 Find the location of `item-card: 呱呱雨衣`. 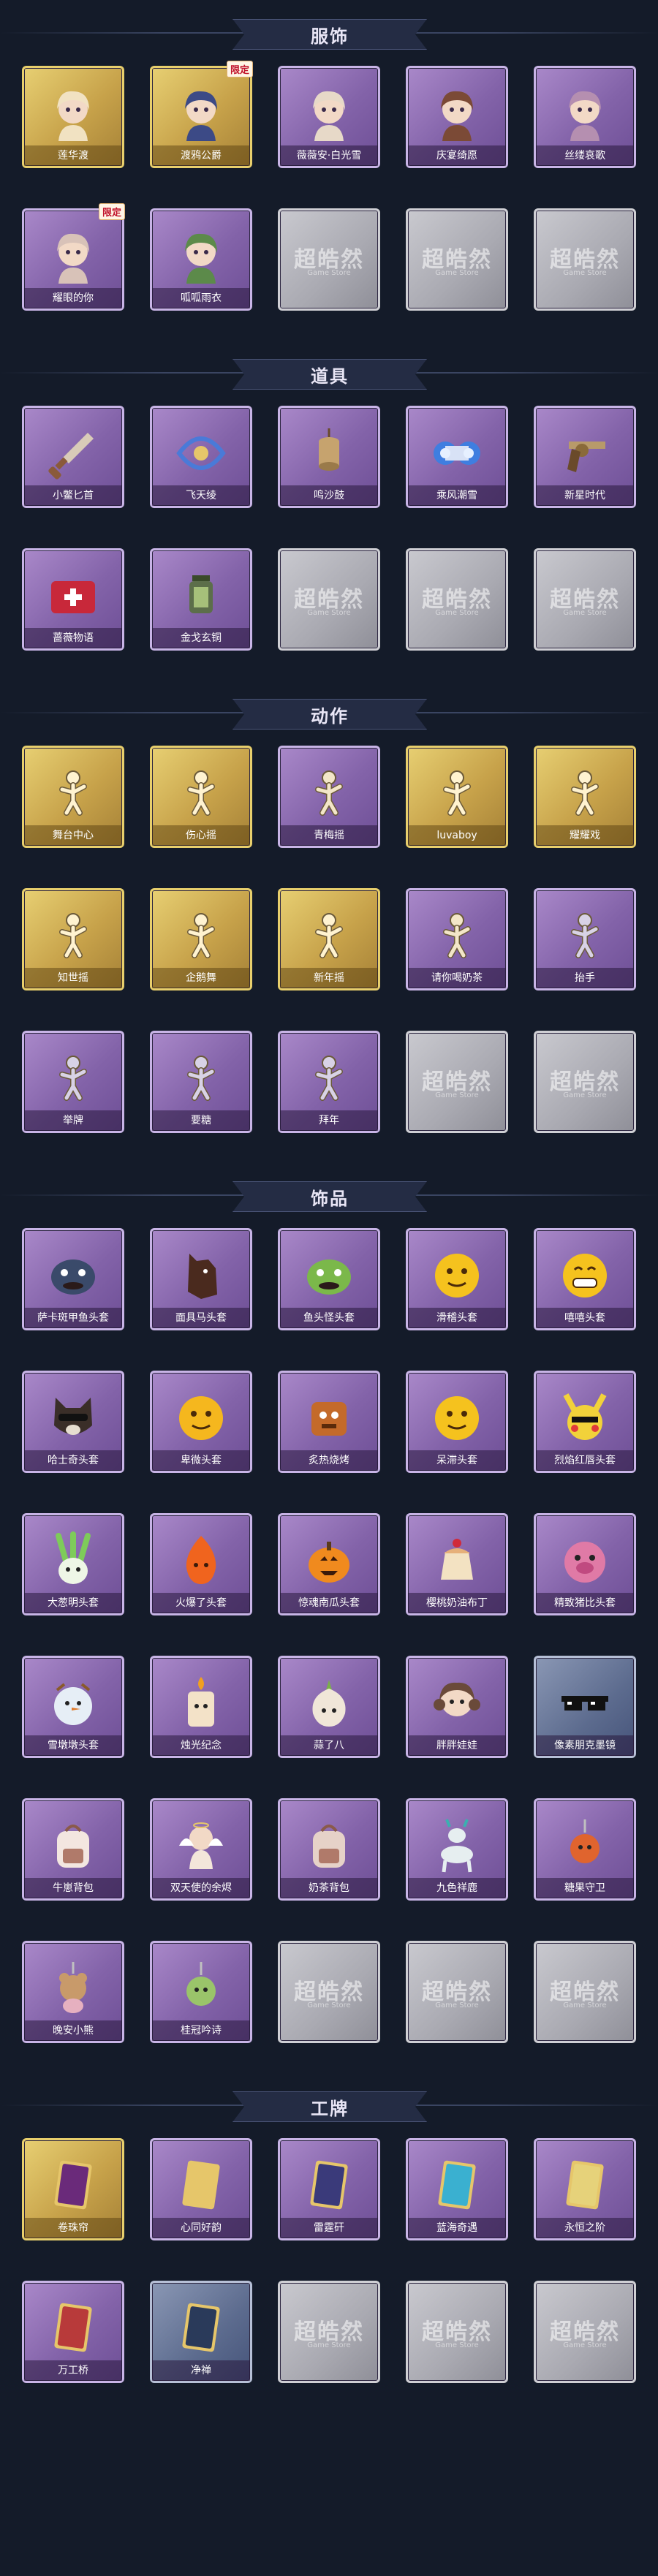

item-card: 呱呱雨衣 is located at coordinates (201, 259).